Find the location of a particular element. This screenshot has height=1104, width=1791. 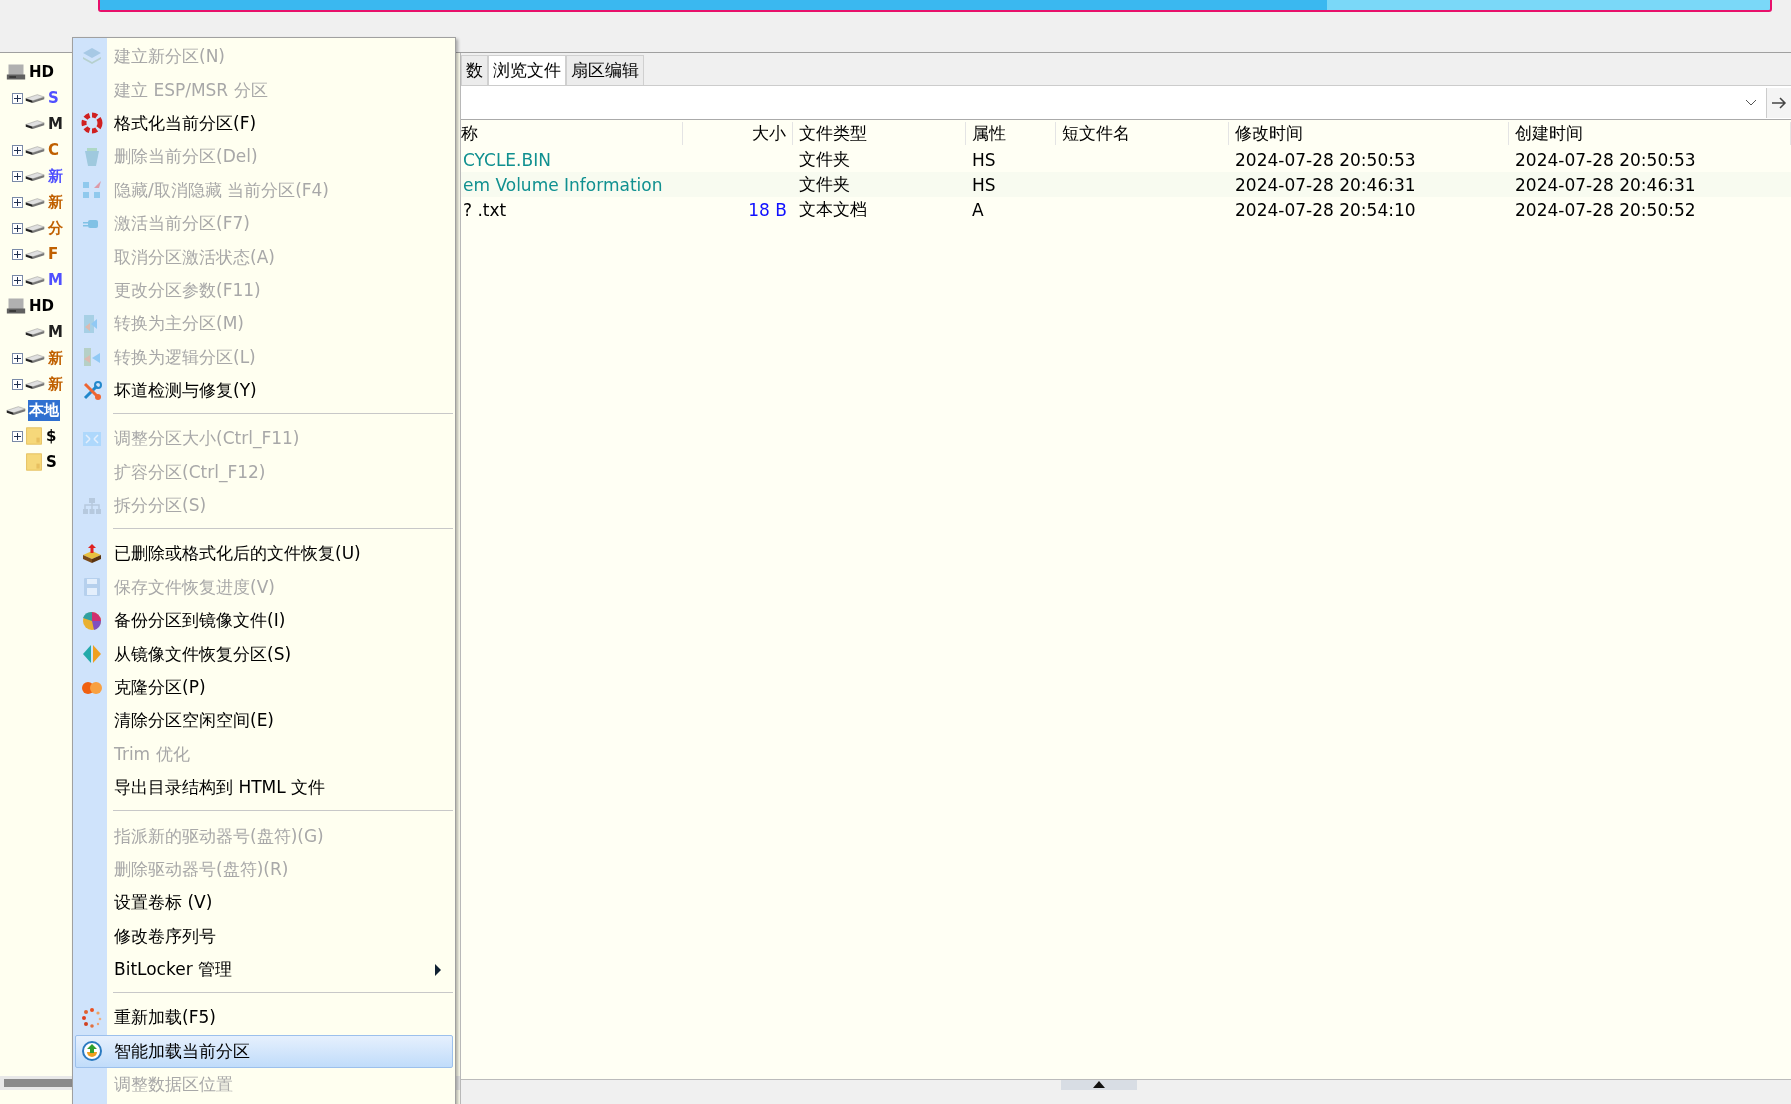

table-cell-text: 2024-07-28 20:54:10 is located at coordinates (1325, 209).